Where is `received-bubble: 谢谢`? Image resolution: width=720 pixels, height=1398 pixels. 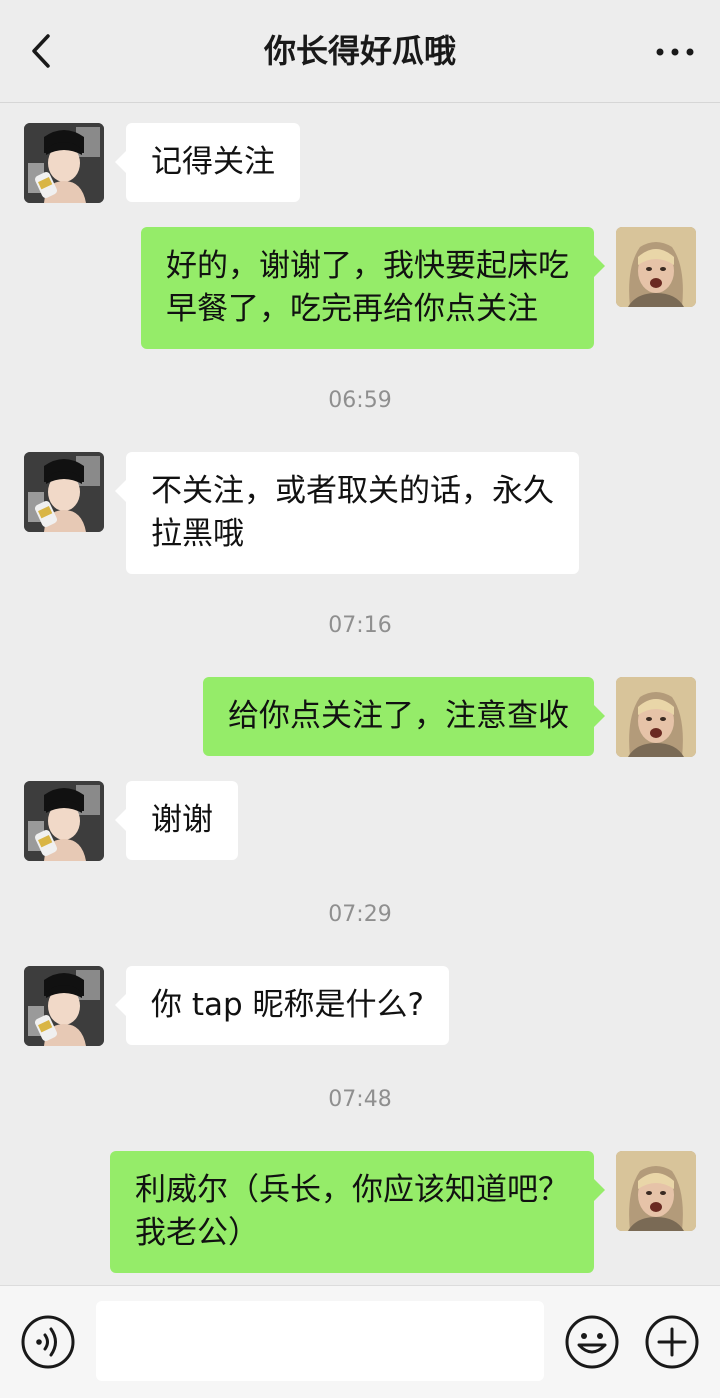
received-bubble: 谢谢 is located at coordinates (176, 820).